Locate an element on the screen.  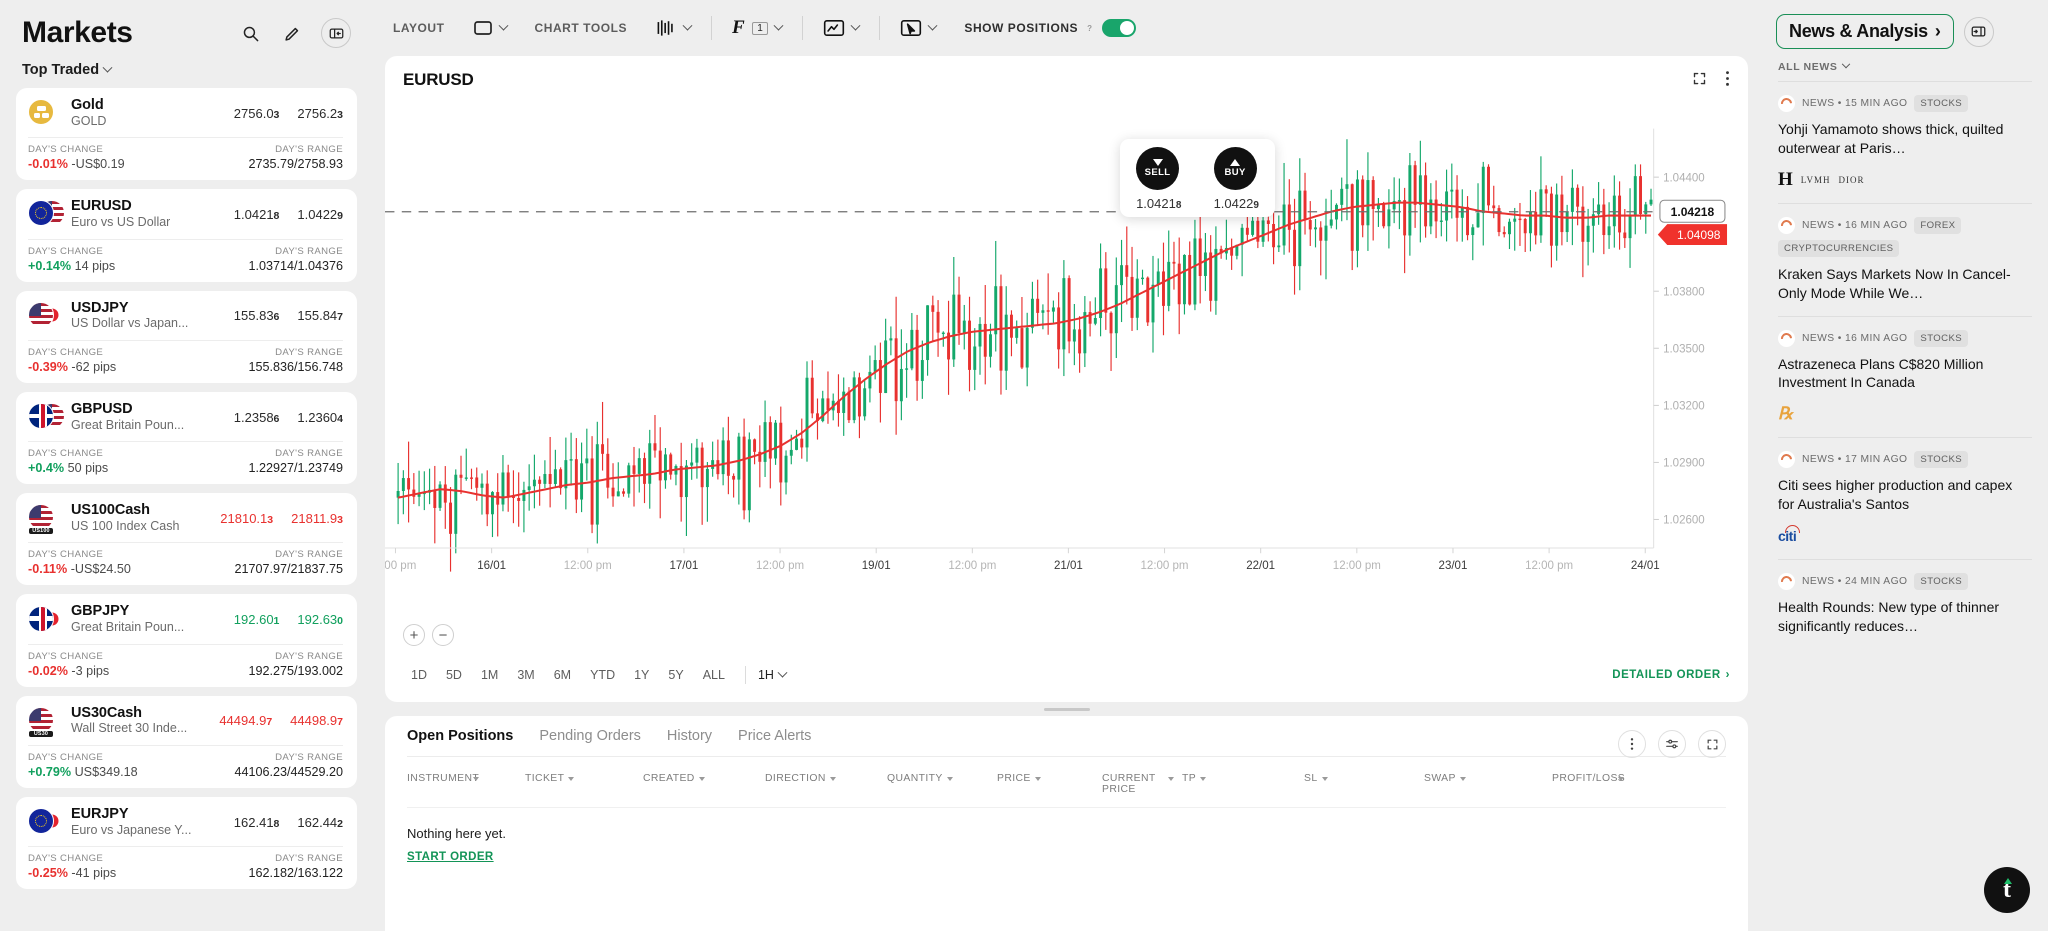
timeframe-buttons: 1D 5D 1M 3M 6M YTD 1Y 5Y ALL is located at coordinates (568, 675).